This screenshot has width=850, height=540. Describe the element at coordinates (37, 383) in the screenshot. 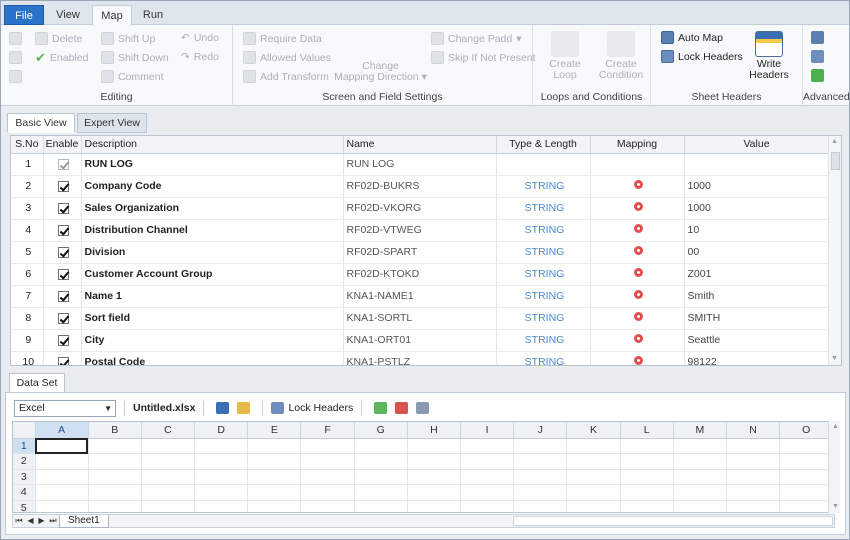

I see `tab-data-set: Data Set` at that location.